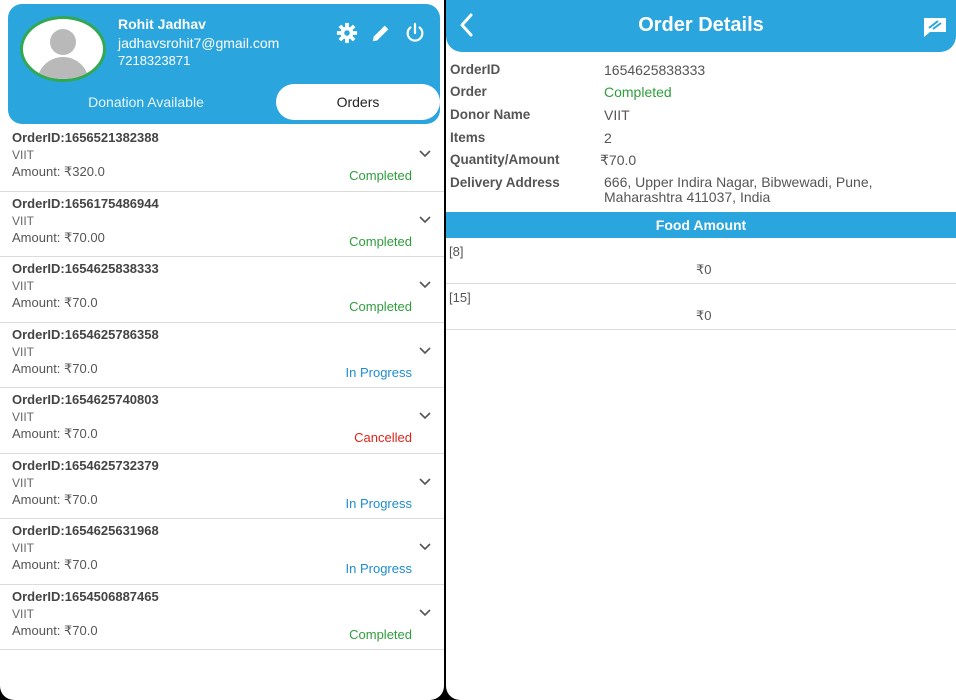 The height and width of the screenshot is (700, 956). I want to click on order-amount: Amount: ₹320.0, so click(58, 171).